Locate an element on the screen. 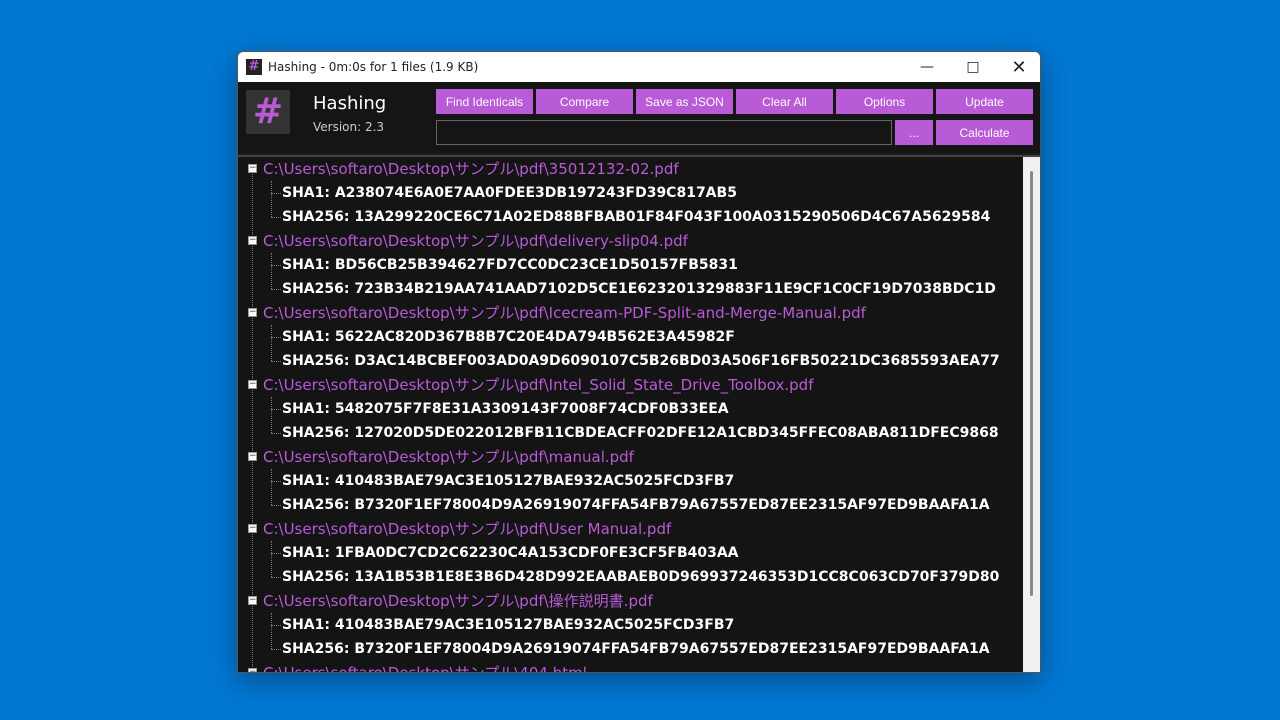 The image size is (1280, 720). app-title: Hashing is located at coordinates (350, 103).